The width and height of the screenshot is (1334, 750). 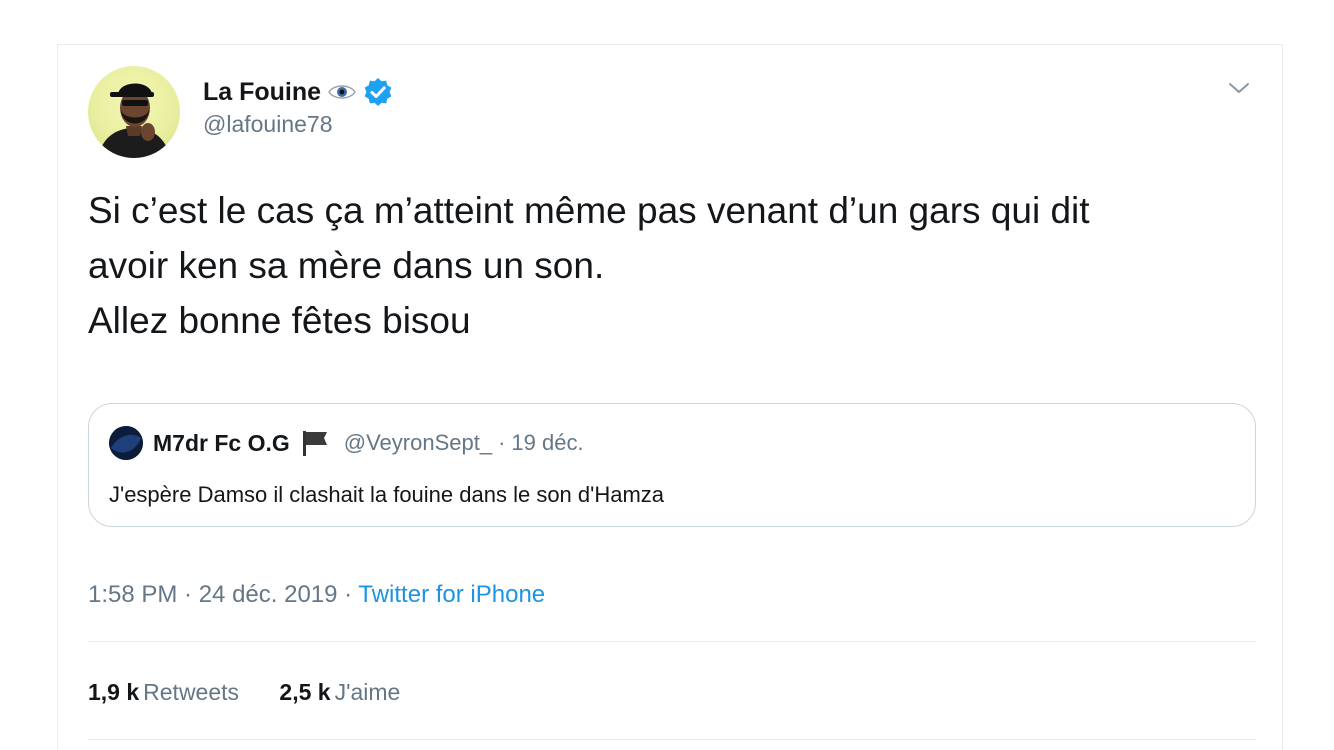 I want to click on quoted-tweet-header: M7dr Fc O.G @VeyronSept_ · 19 déc., so click(x=346, y=443).